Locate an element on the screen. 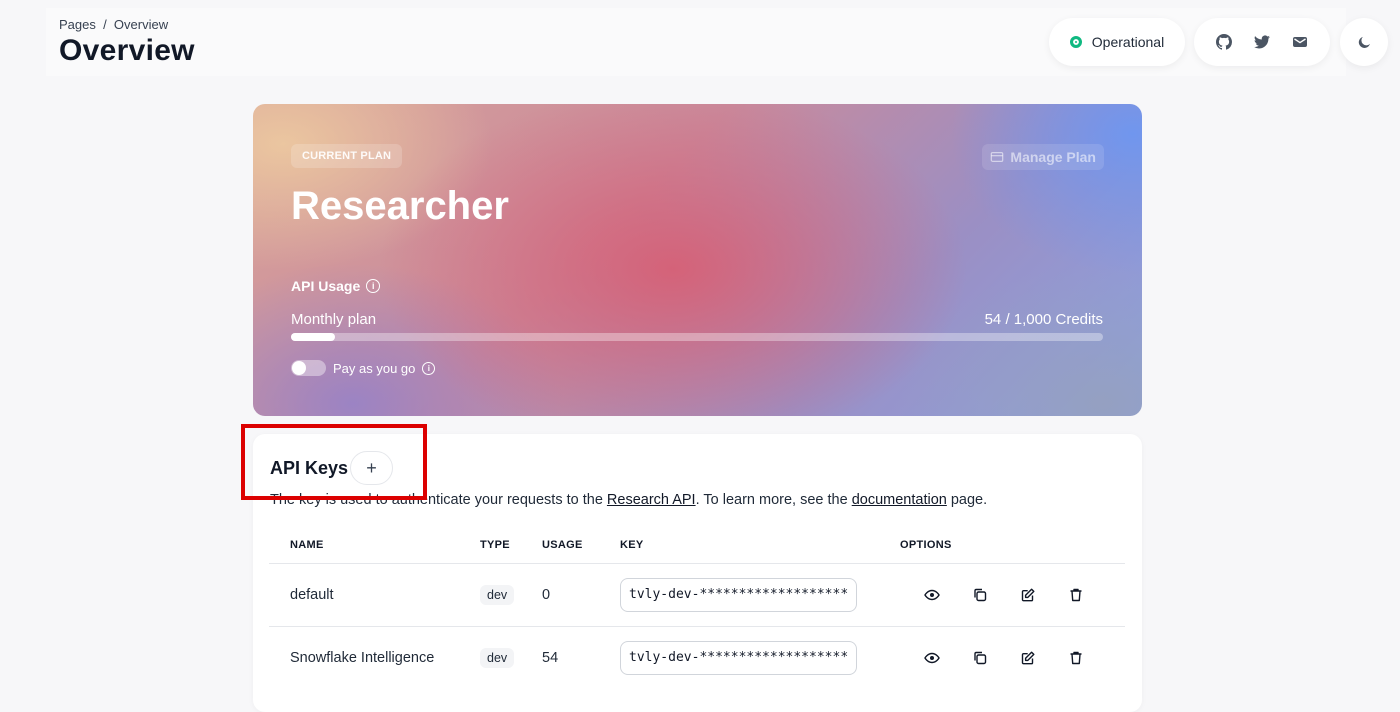 The height and width of the screenshot is (712, 1400). research-api-link: Research API is located at coordinates (651, 500).